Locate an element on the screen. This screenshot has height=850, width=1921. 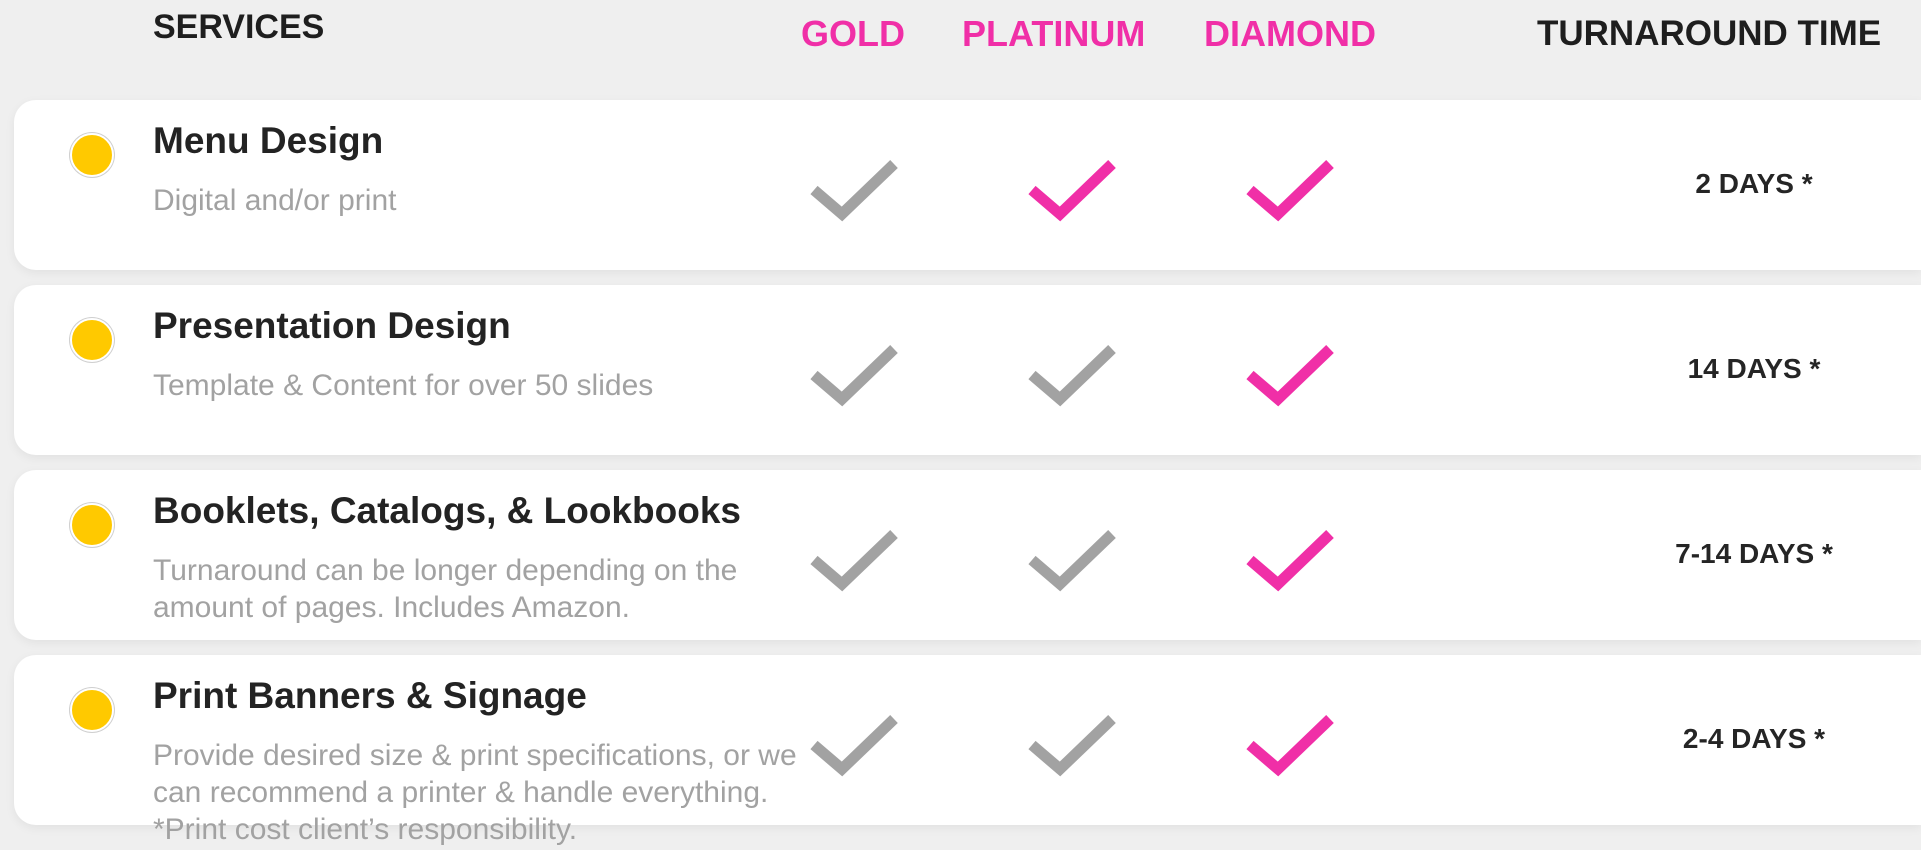
column-header-platinum: PLATINUM is located at coordinates (1054, 33).